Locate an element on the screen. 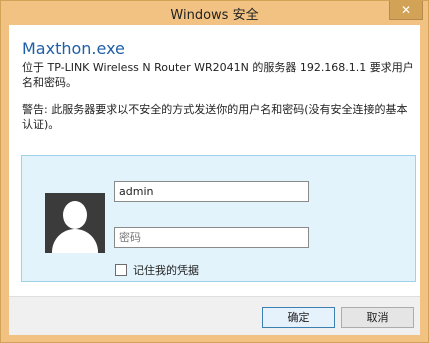 The width and height of the screenshot is (429, 343). app-name: Maxthon.exe is located at coordinates (73, 48).